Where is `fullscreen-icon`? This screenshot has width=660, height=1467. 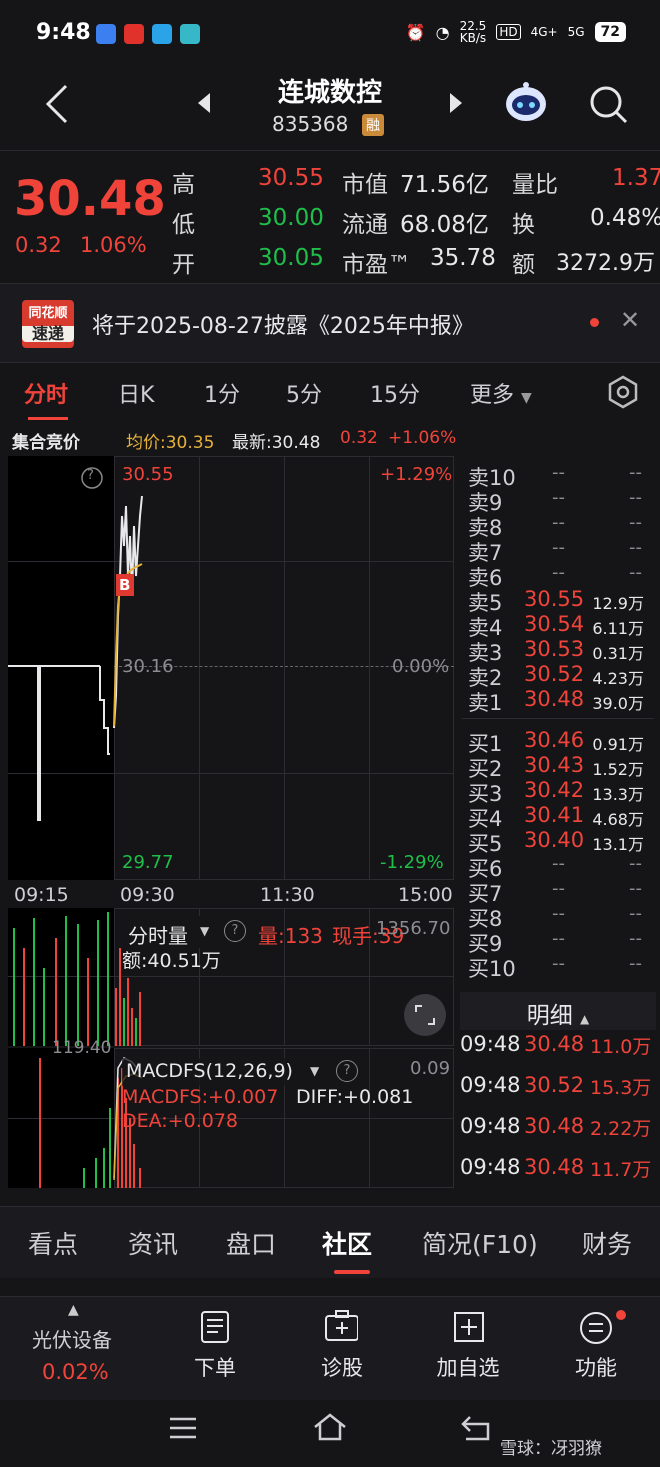 fullscreen-icon is located at coordinates (425, 1015).